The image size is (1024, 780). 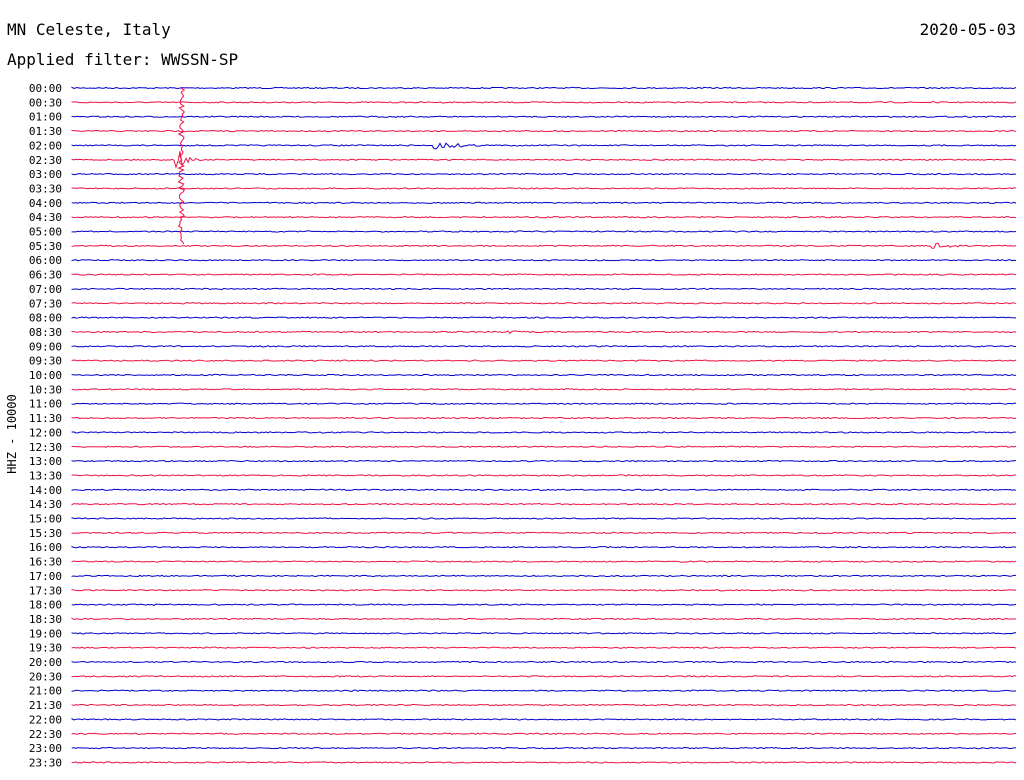 I want to click on time-tick-label: 18:30, so click(x=45, y=619).